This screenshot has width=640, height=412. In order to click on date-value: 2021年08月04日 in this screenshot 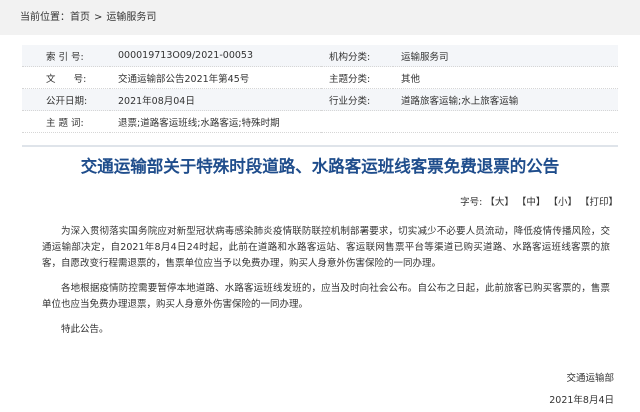, I will do `click(215, 99)`.